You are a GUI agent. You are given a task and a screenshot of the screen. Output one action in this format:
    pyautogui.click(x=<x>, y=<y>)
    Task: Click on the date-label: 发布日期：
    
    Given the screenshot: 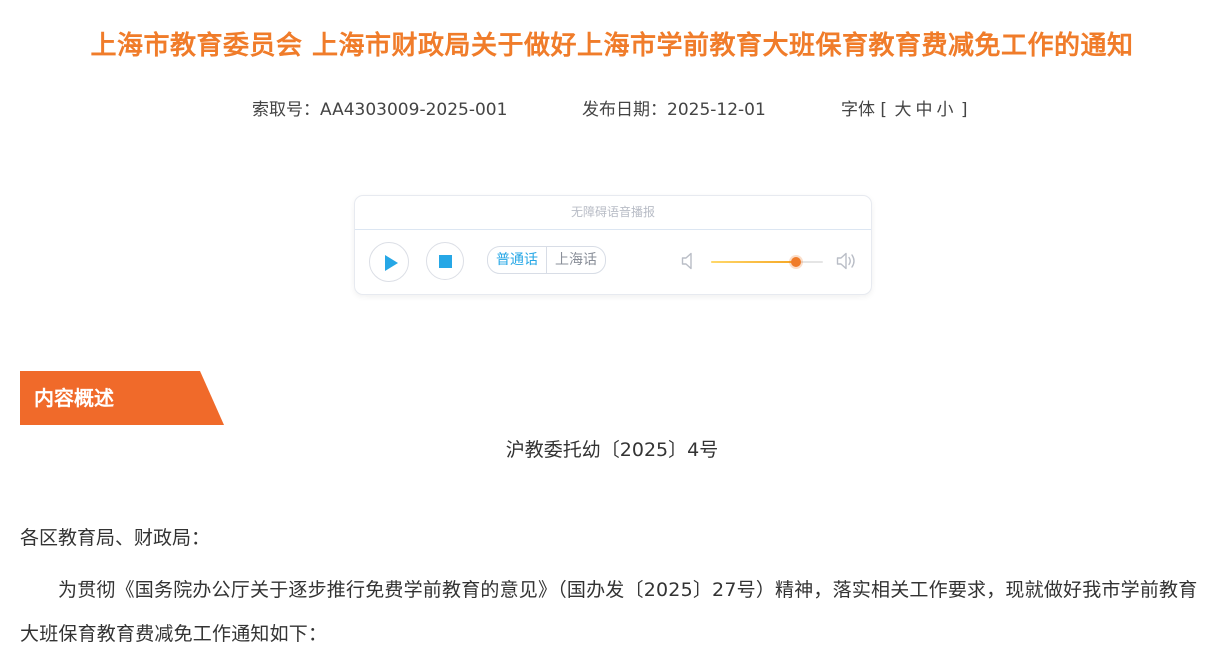 What is the action you would take?
    pyautogui.click(x=624, y=110)
    